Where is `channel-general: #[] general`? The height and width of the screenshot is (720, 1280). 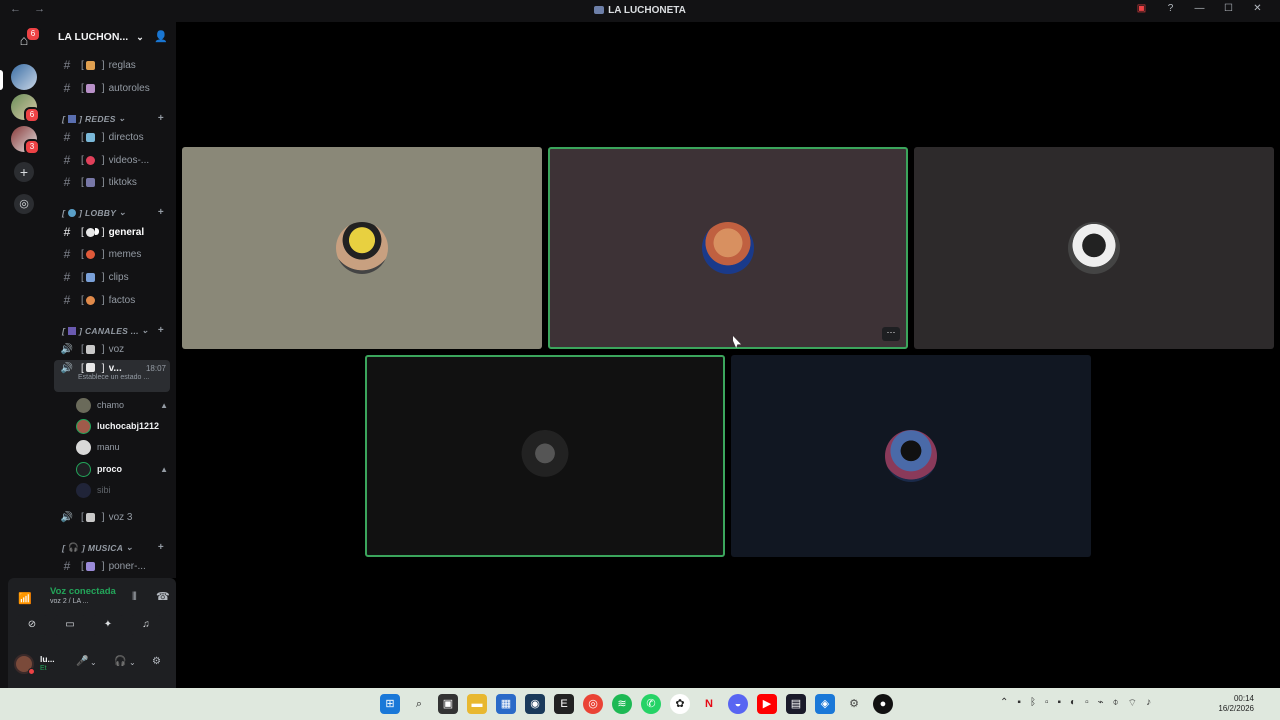
channel-general: #[] general is located at coordinates (112, 232).